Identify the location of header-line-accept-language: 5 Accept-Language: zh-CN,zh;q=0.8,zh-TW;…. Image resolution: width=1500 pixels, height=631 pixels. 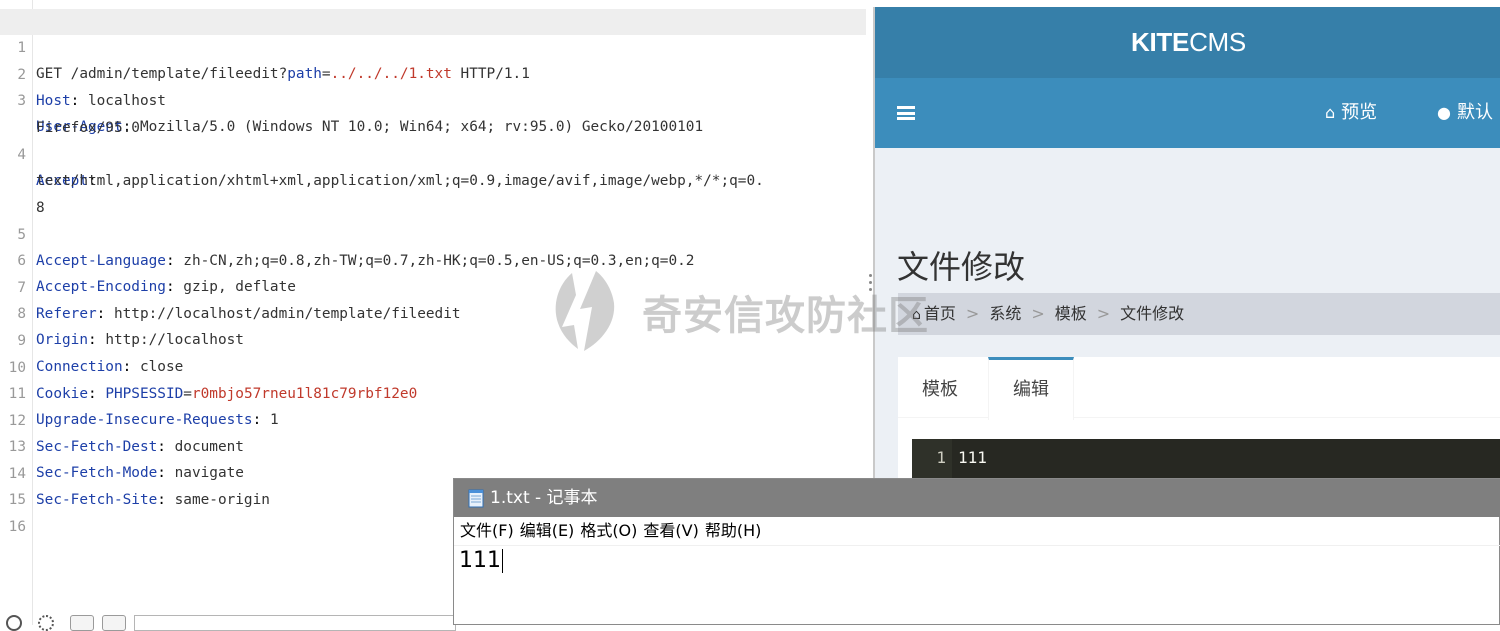
(433, 232).